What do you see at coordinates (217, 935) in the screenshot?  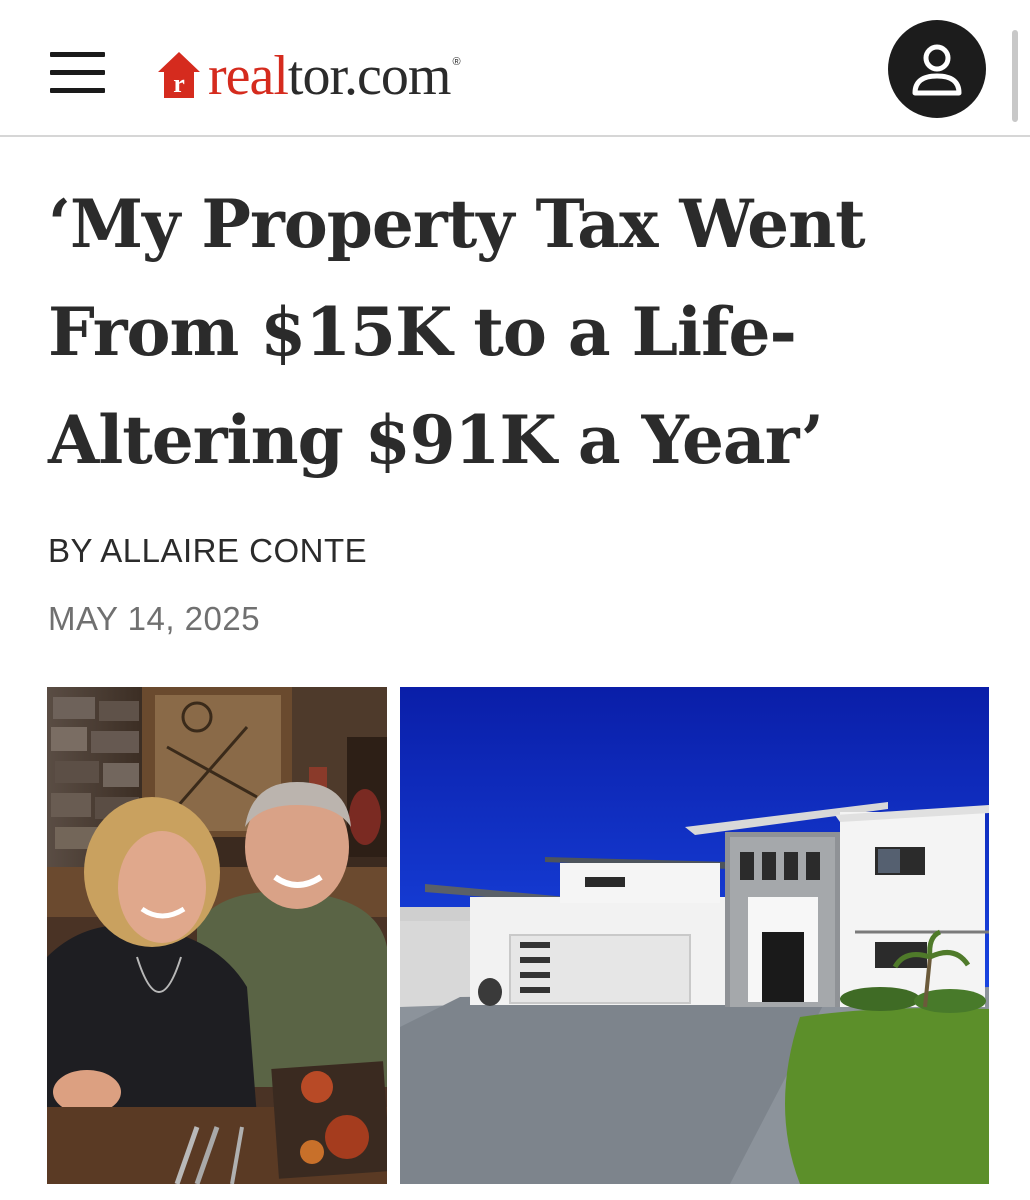 I see `couple-photo` at bounding box center [217, 935].